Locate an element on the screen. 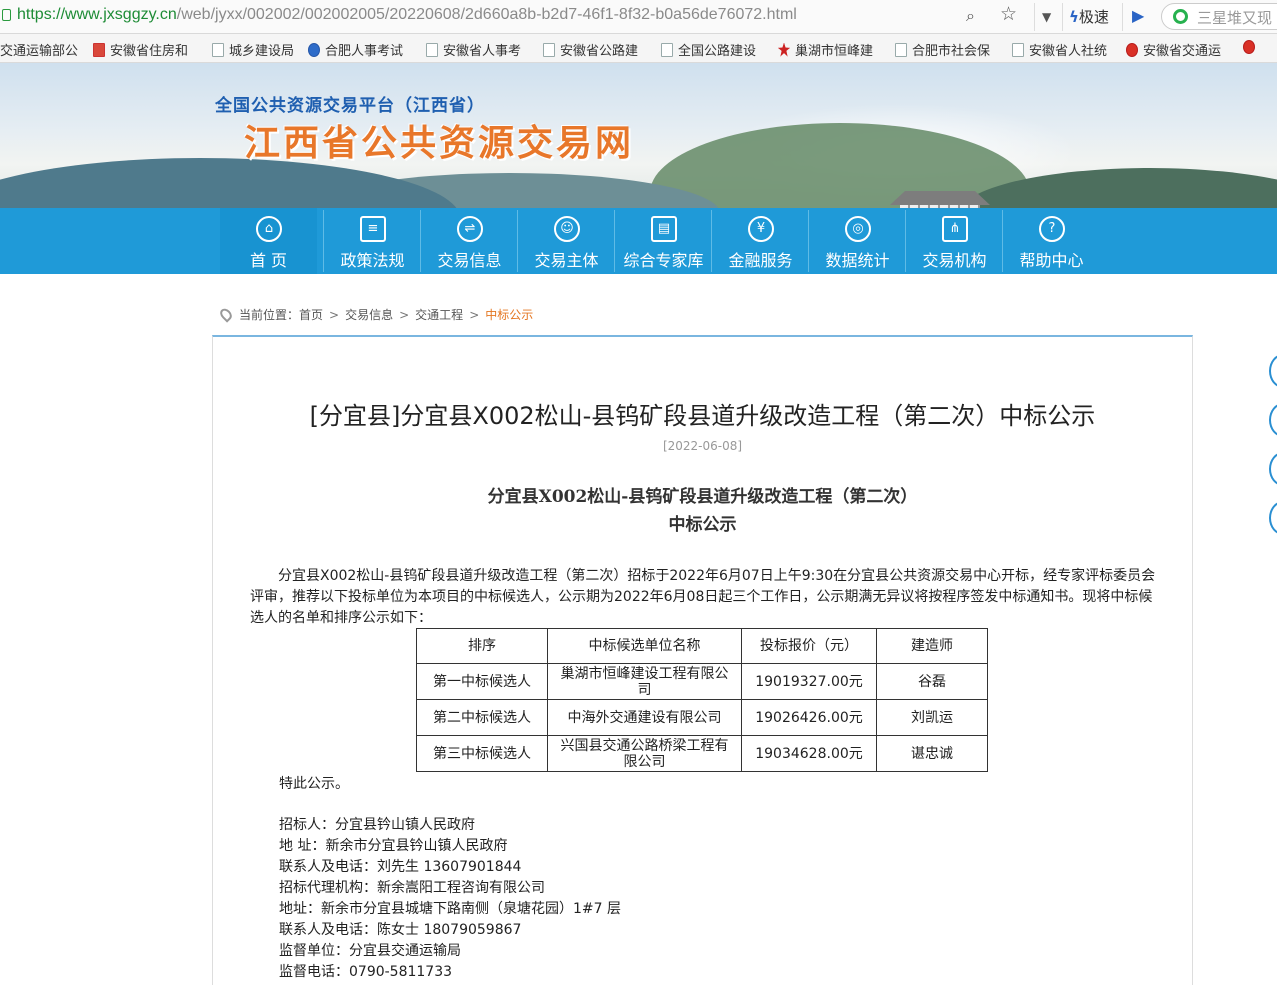 Image resolution: width=1277 pixels, height=985 pixels. table-cell: 巢湖市恒峰建设工程有限公司 is located at coordinates (644, 681).